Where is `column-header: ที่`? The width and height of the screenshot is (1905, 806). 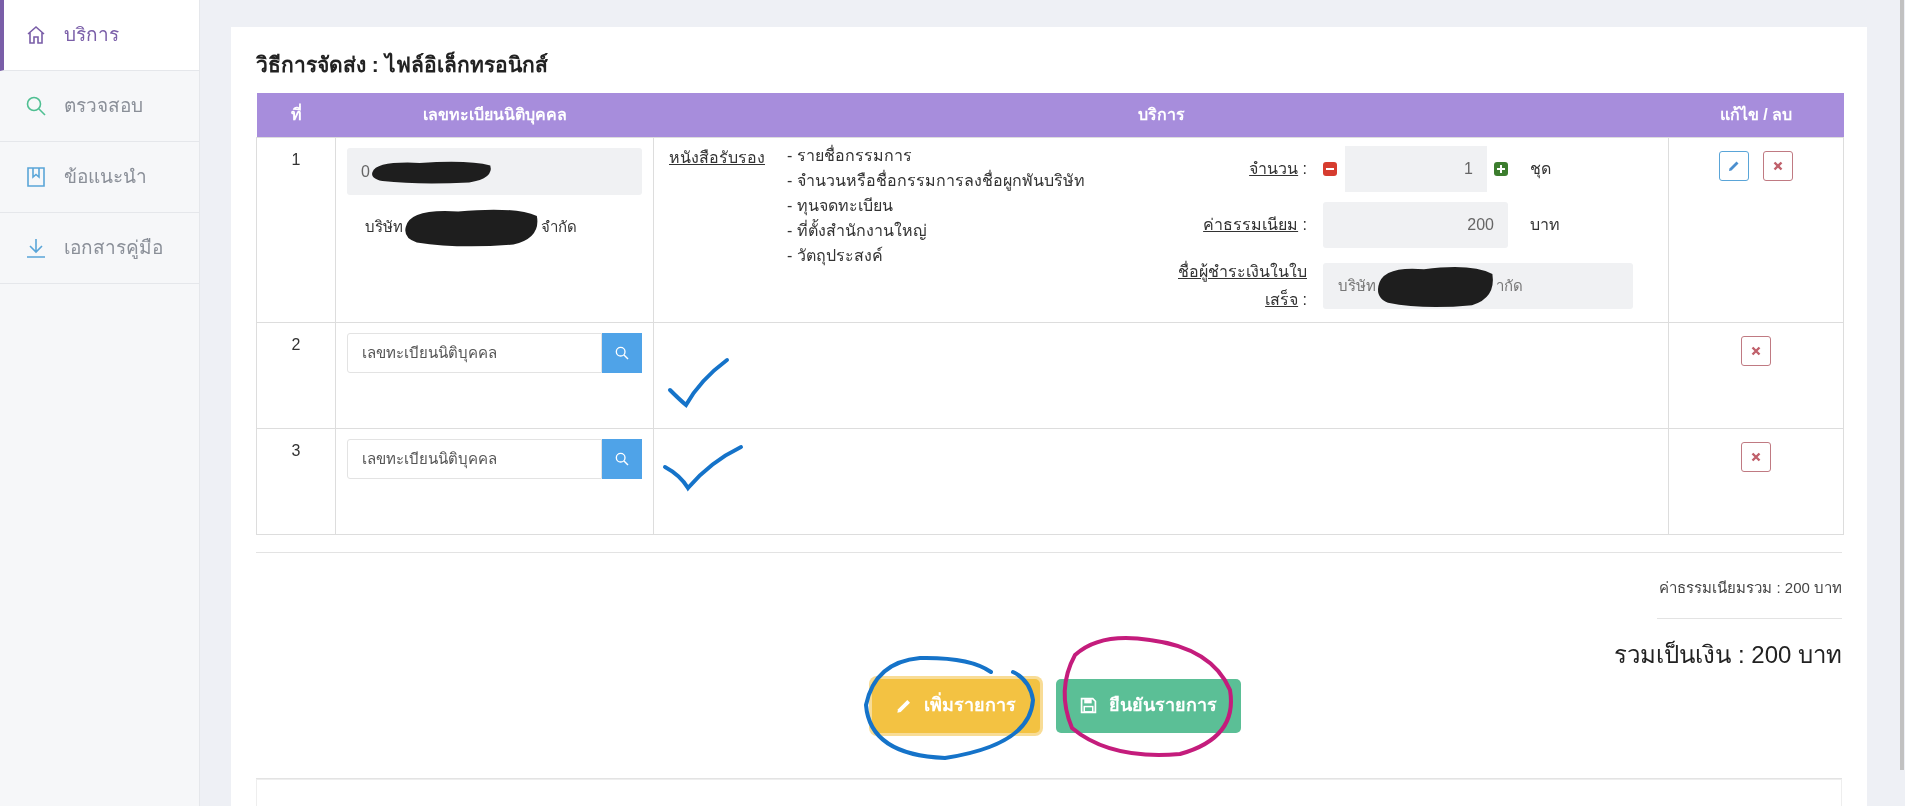
column-header: ที่ is located at coordinates (296, 114).